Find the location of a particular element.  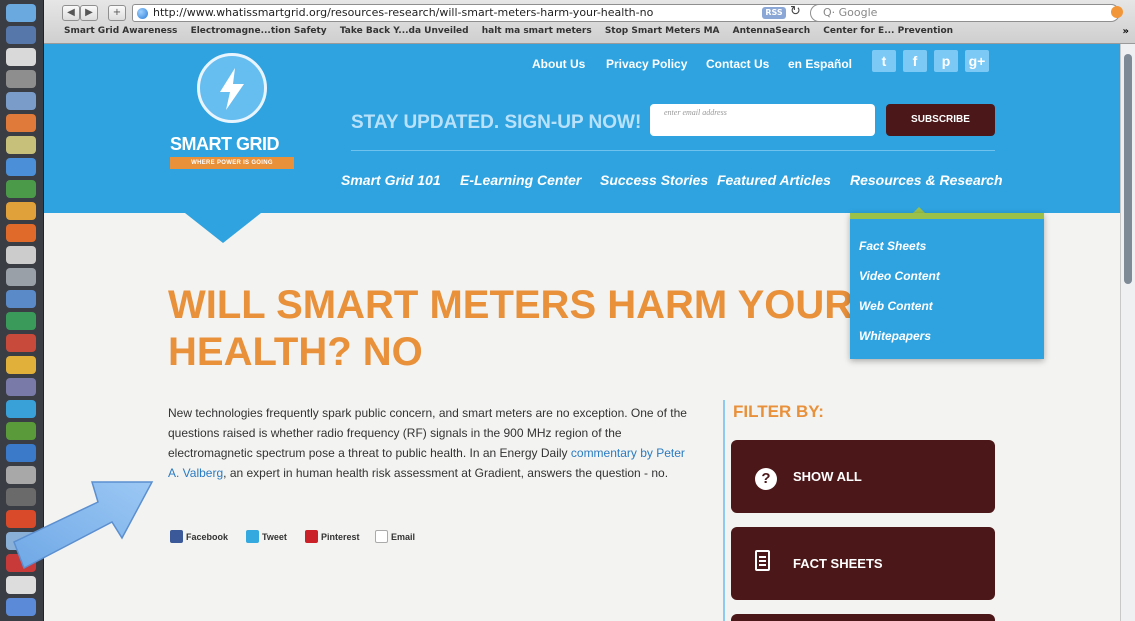

bookmark-item: Stop Smart Meters MA is located at coordinates (662, 31).